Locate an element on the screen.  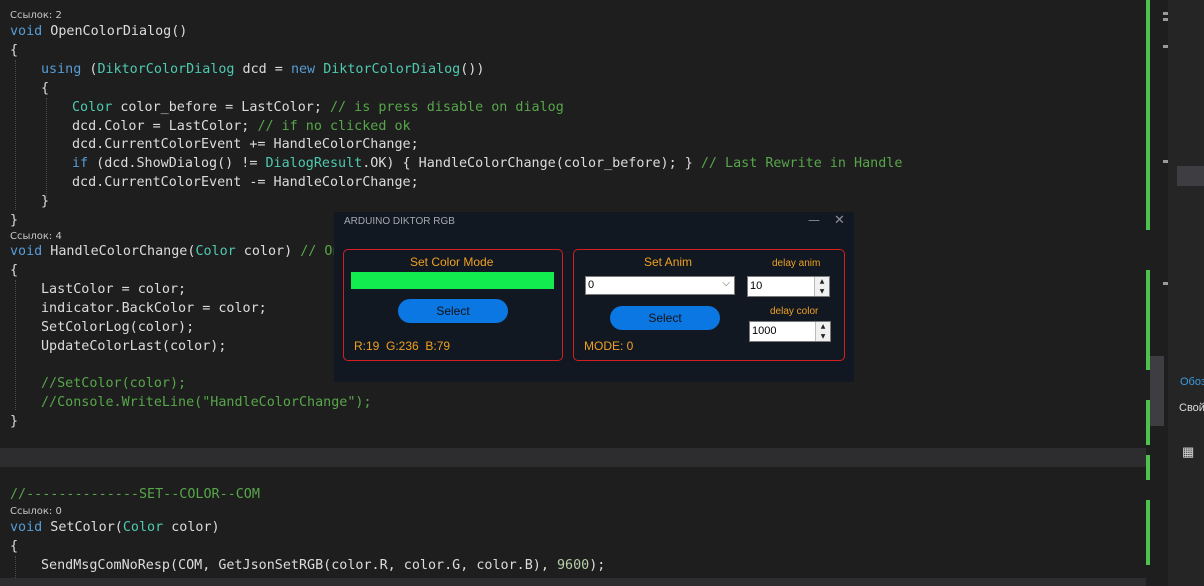
anim-mode-value: 0 is located at coordinates (591, 285).